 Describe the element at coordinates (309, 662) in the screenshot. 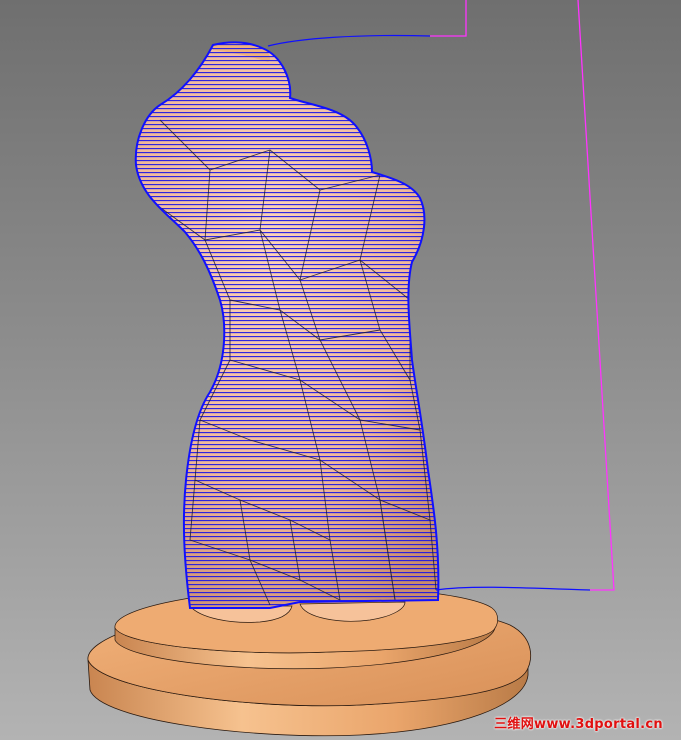

I see `pedestal-base` at that location.